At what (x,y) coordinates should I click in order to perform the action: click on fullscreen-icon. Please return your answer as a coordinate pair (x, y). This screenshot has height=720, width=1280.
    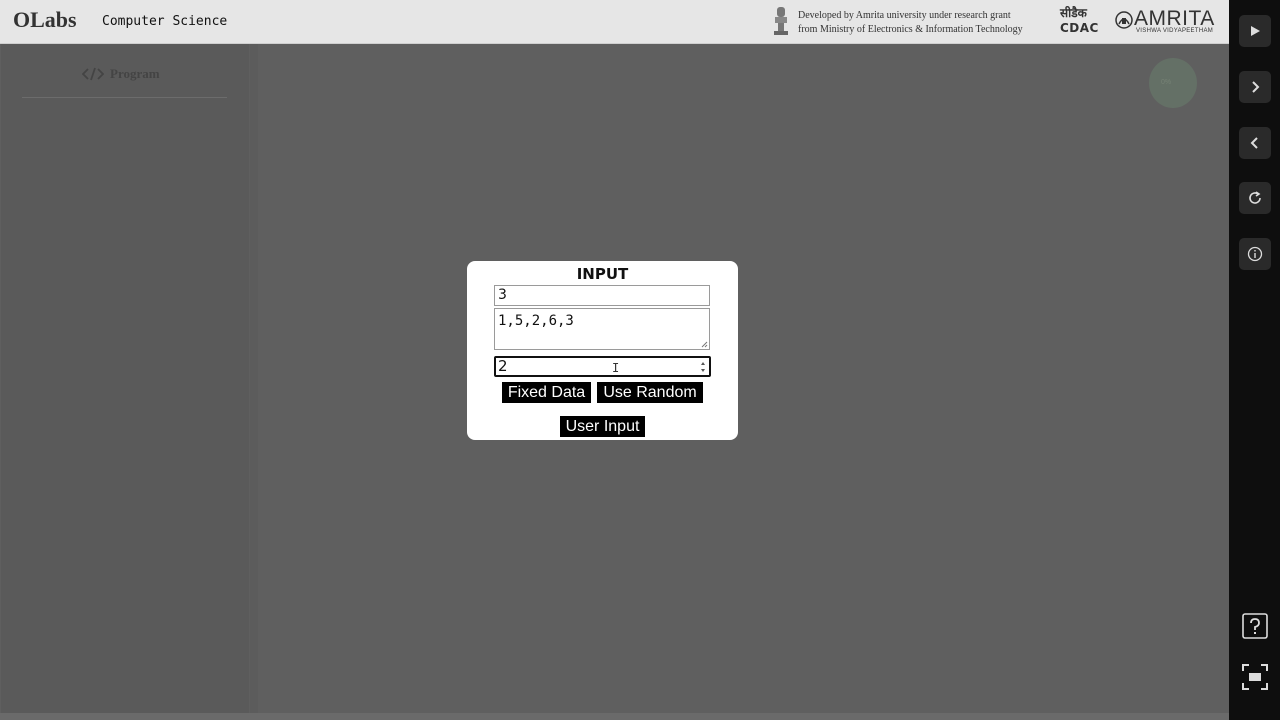
    Looking at the image, I should click on (1255, 677).